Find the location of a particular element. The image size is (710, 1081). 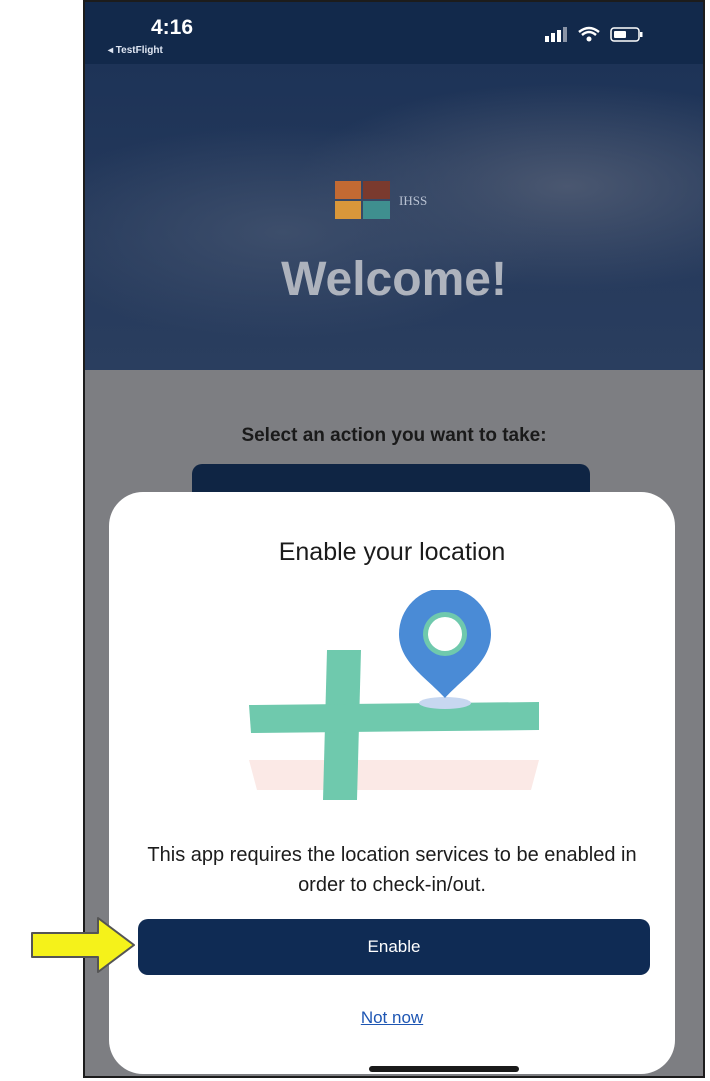

home-indicator is located at coordinates (444, 1069).